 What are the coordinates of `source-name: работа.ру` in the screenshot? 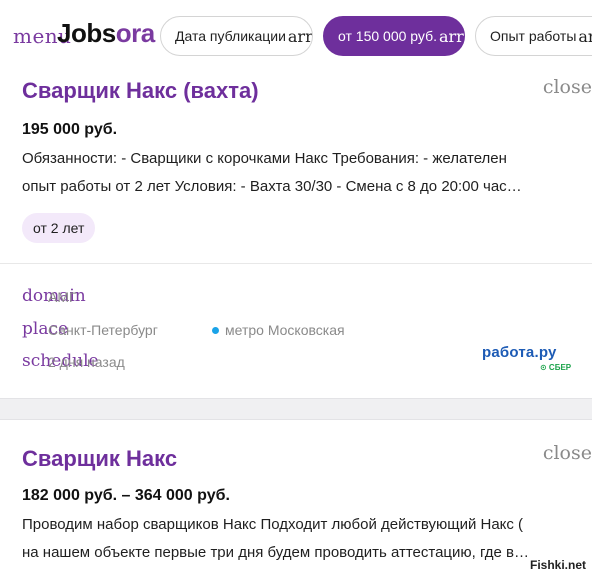 It's located at (519, 352).